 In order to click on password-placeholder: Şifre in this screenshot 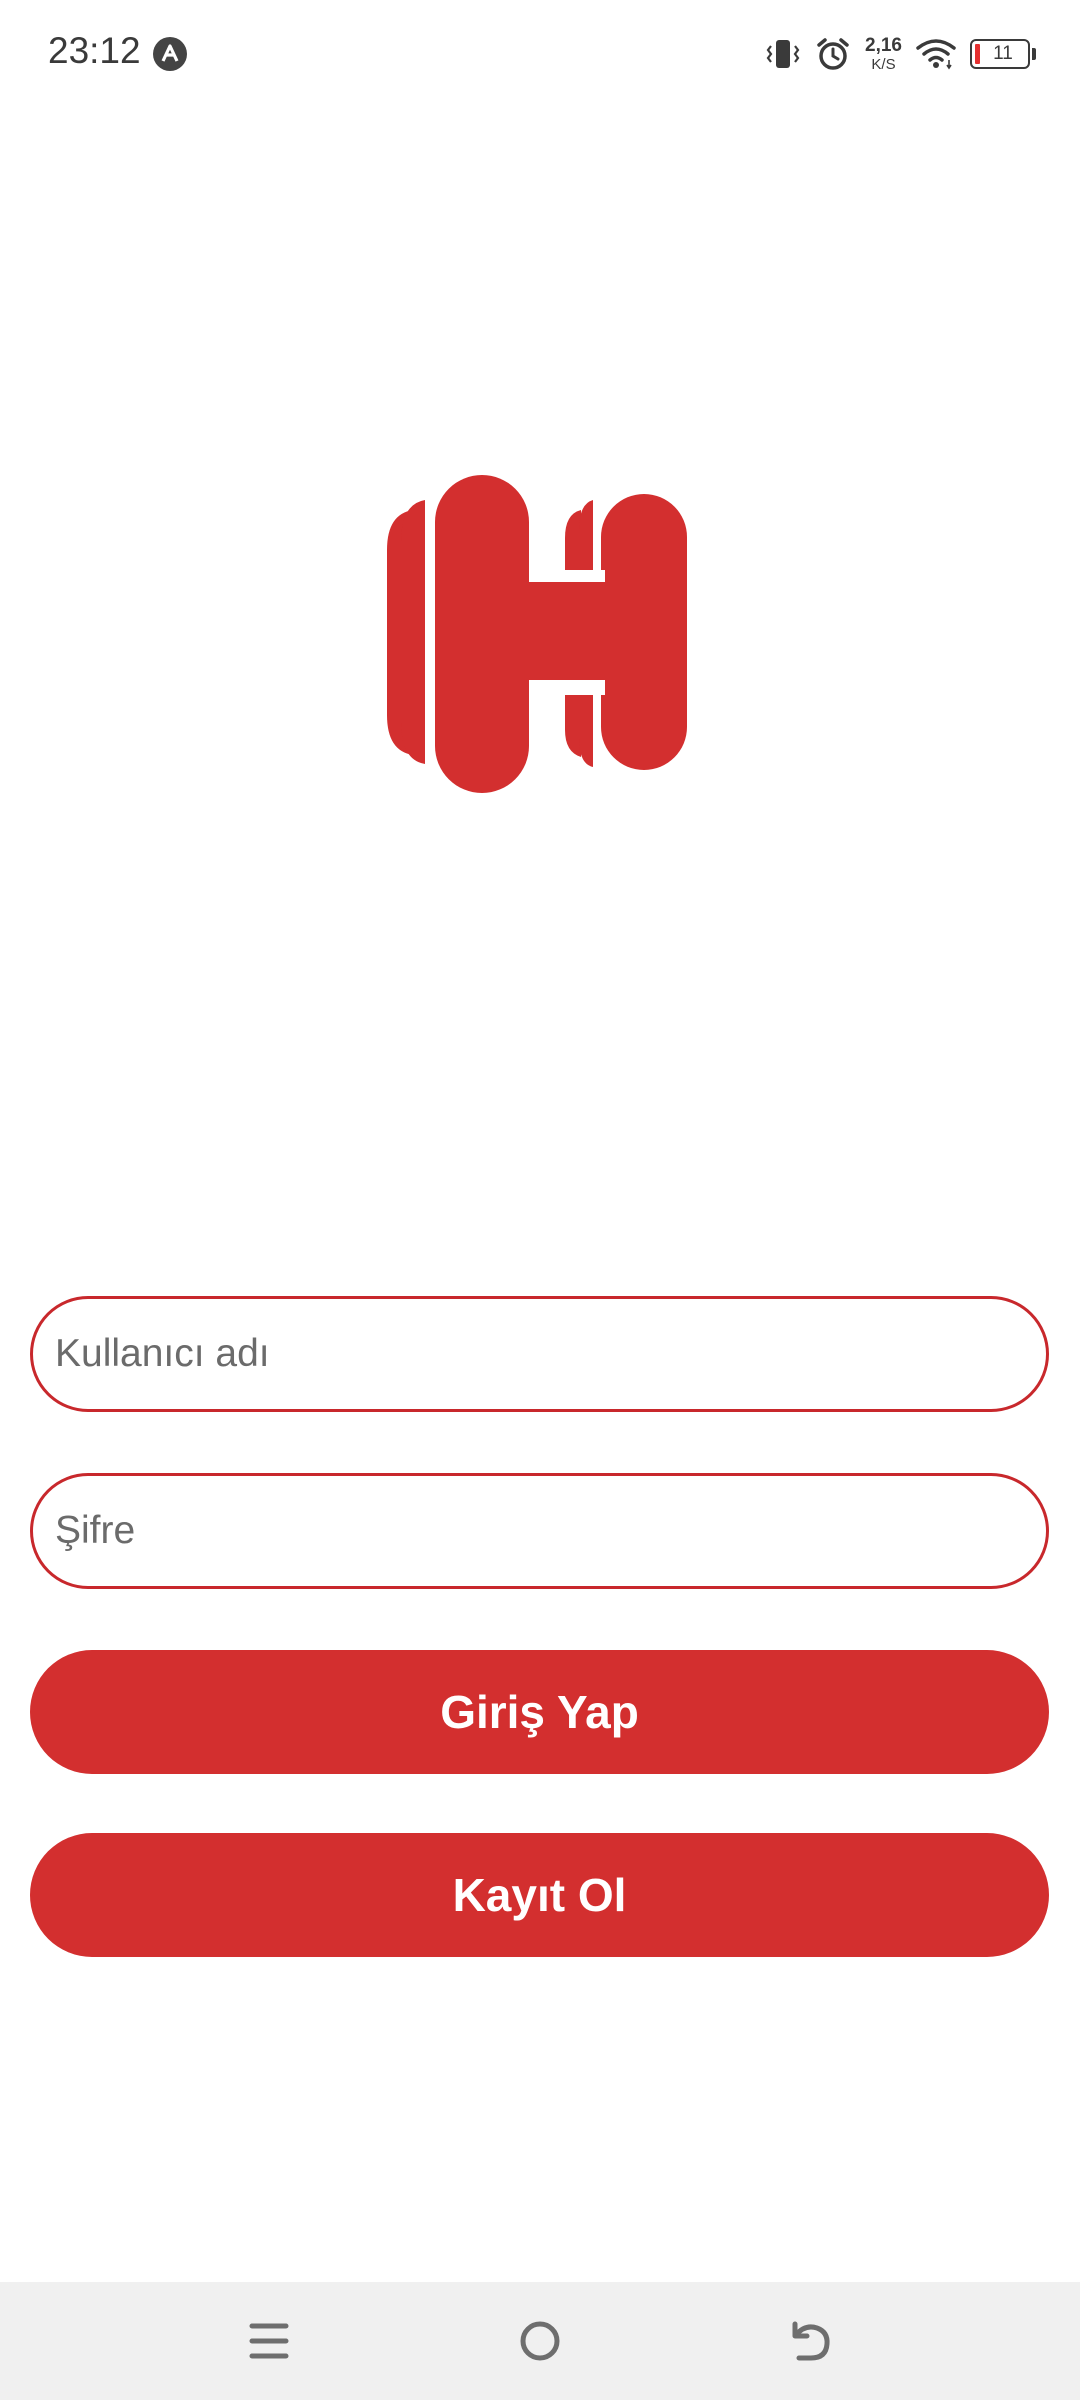, I will do `click(95, 1530)`.